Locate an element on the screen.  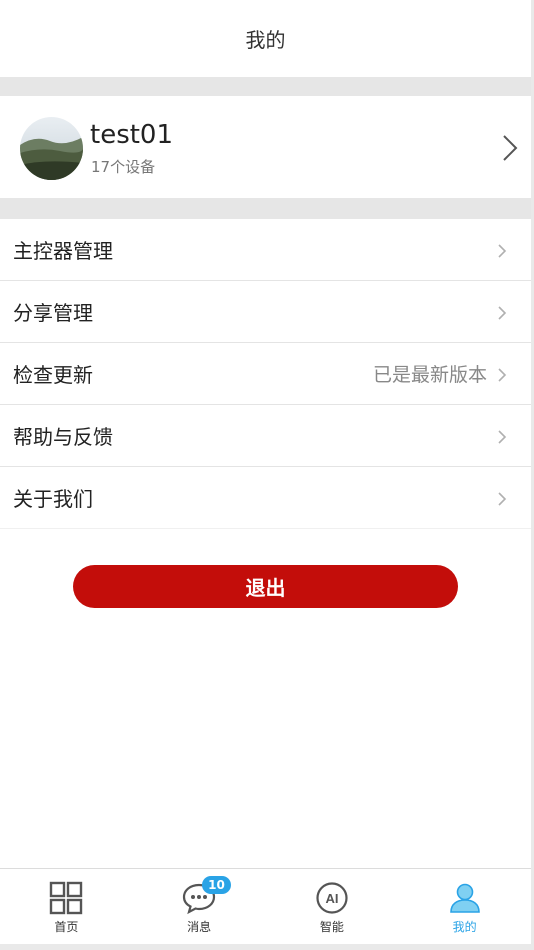
avatar is located at coordinates (51, 148).